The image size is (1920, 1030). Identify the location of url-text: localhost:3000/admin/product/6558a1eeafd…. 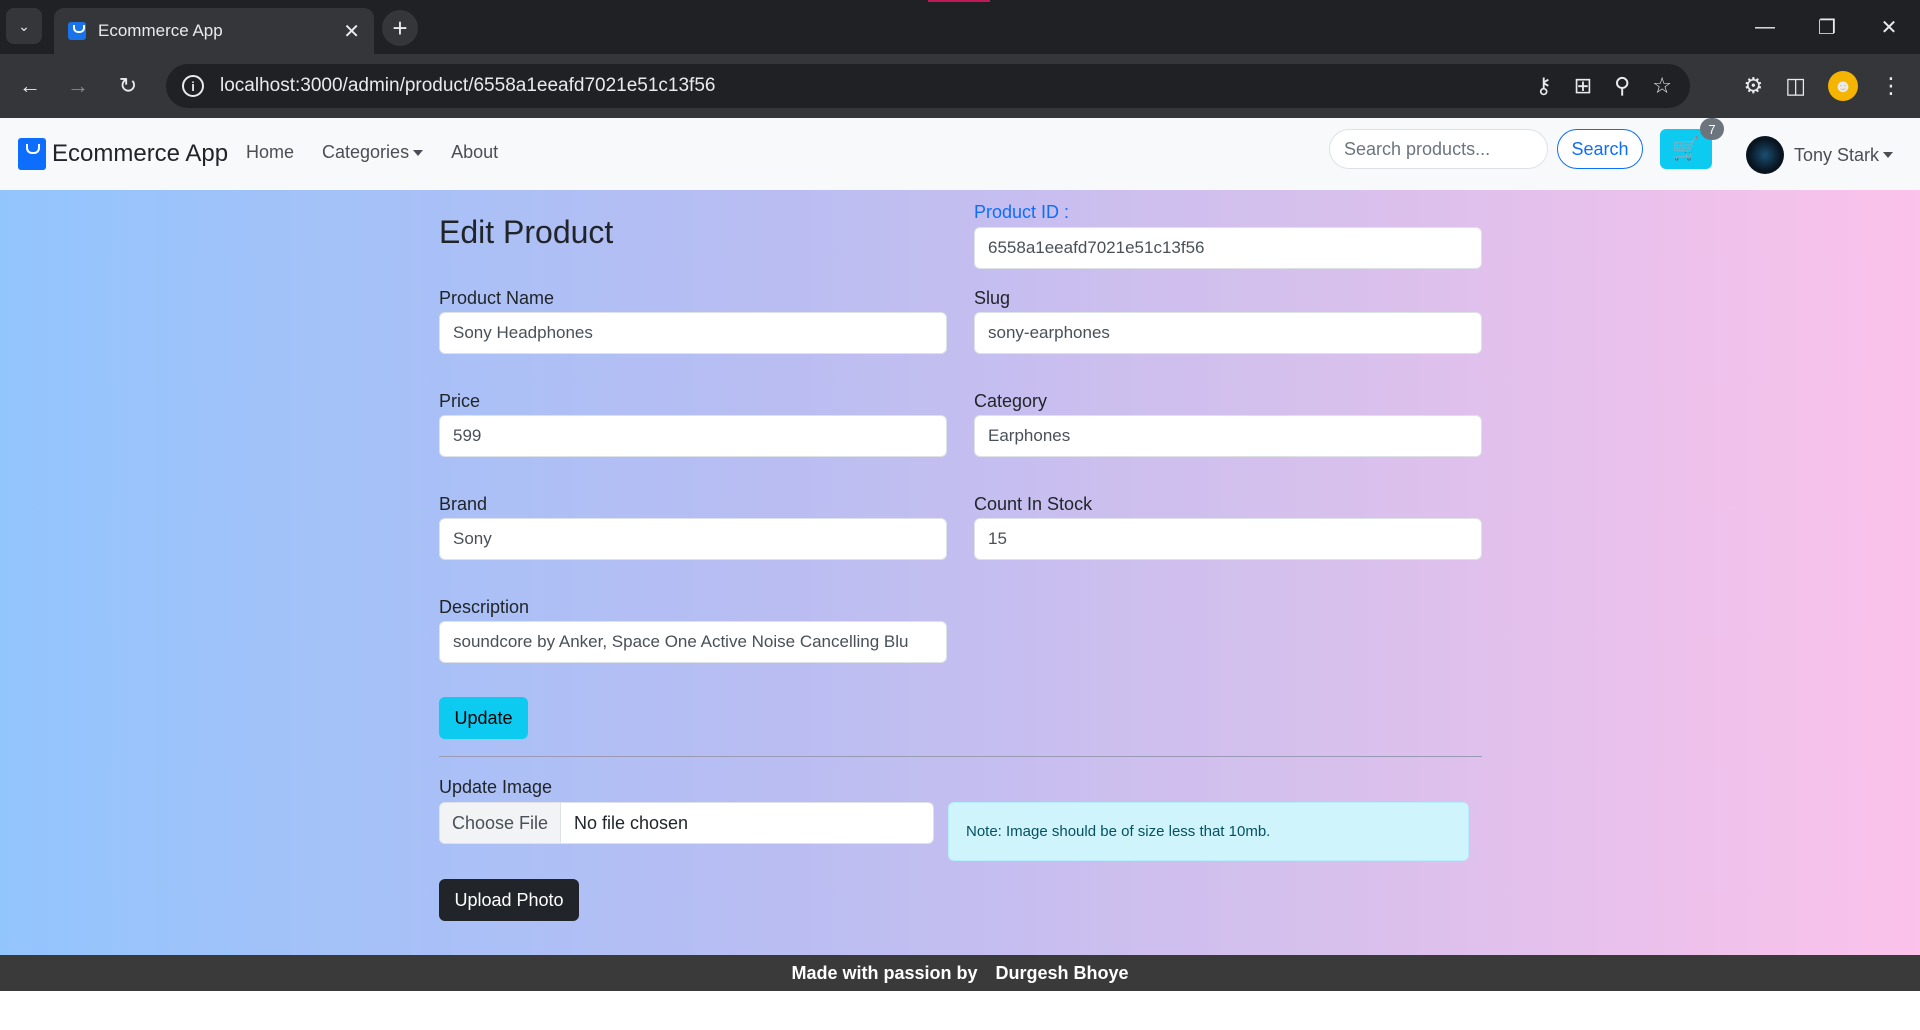
(878, 86).